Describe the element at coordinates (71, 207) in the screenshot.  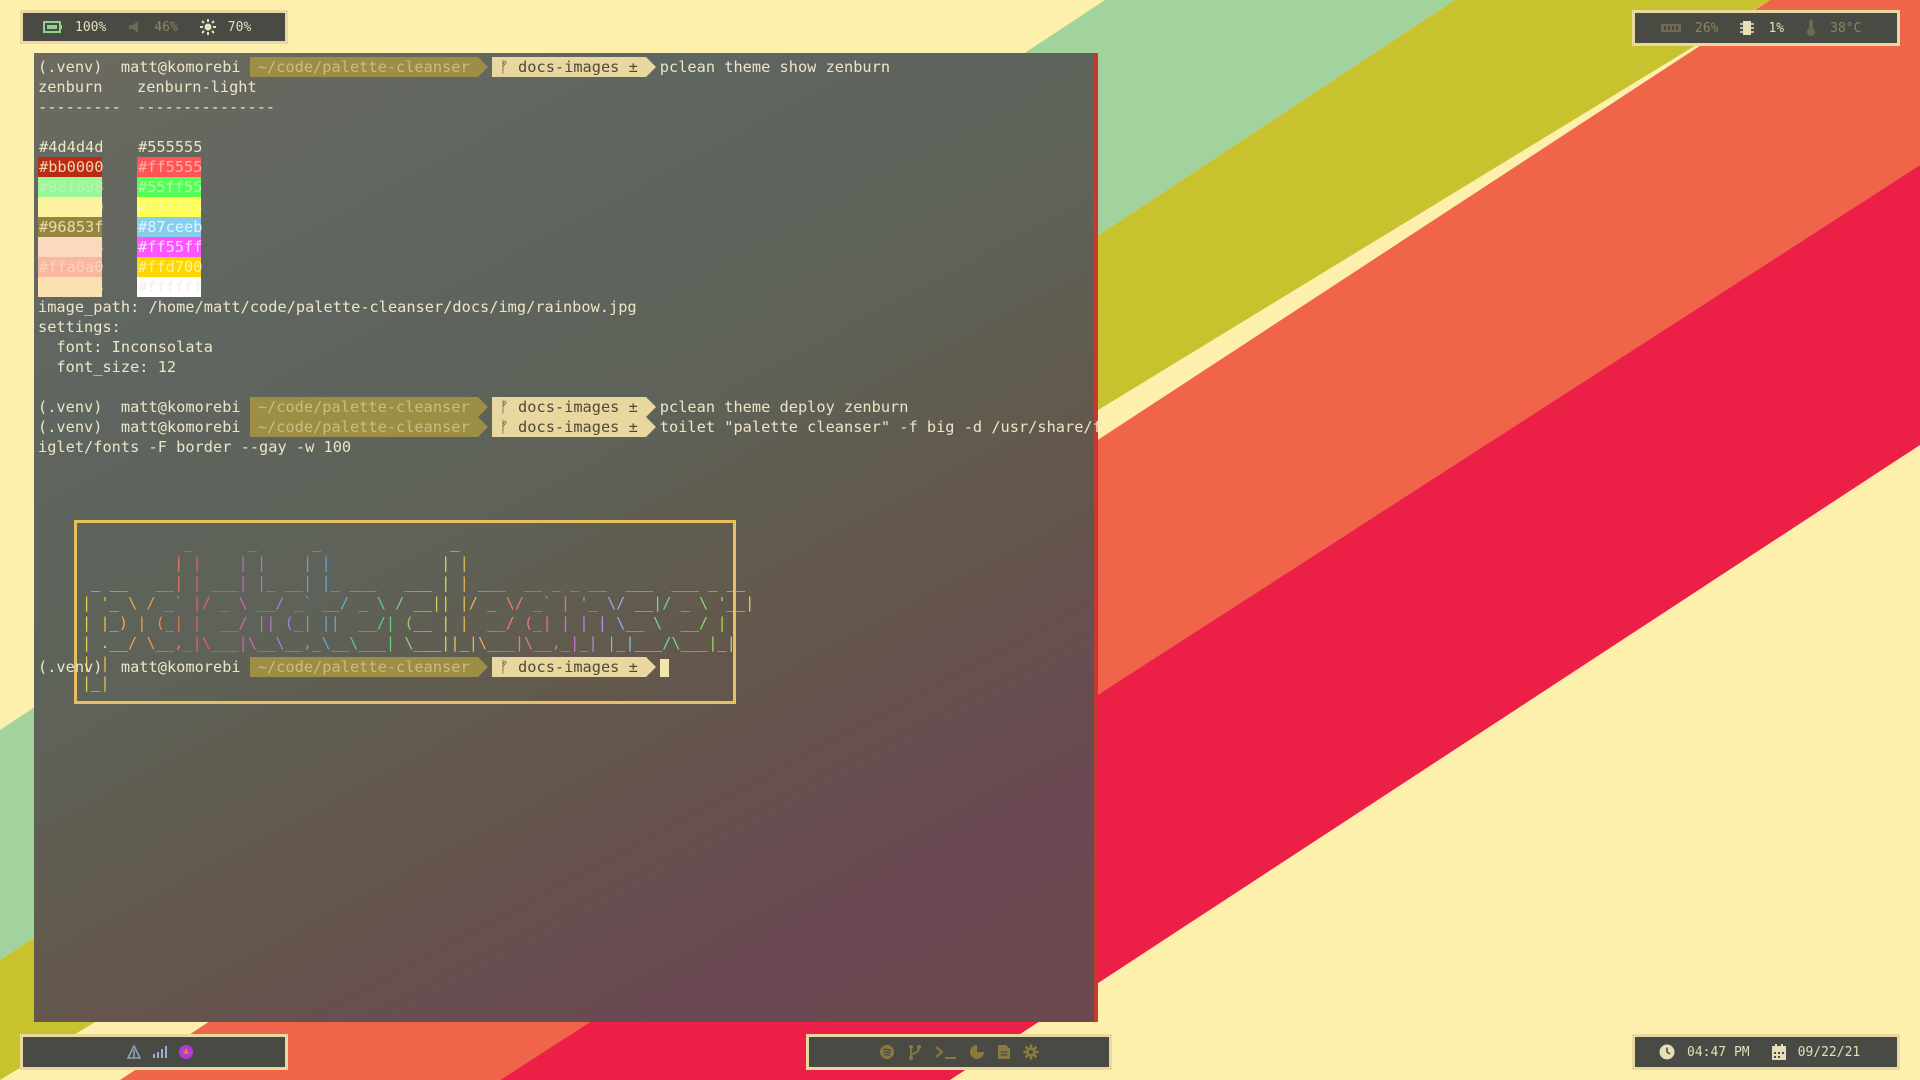
I see `color-swatch: #f8f8a0` at that location.